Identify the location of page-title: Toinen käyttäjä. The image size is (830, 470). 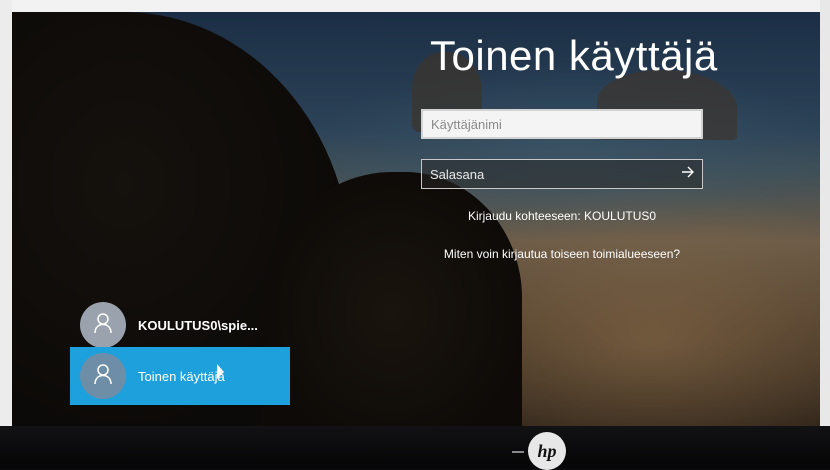
(574, 55).